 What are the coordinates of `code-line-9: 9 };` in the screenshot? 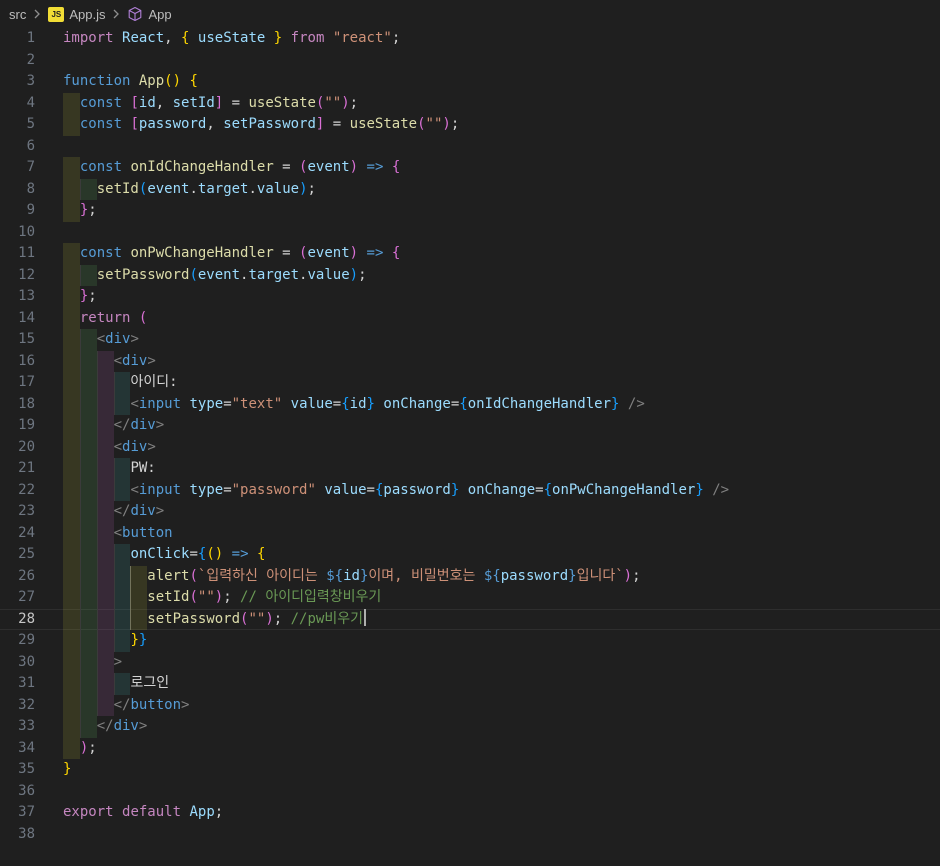 It's located at (470, 211).